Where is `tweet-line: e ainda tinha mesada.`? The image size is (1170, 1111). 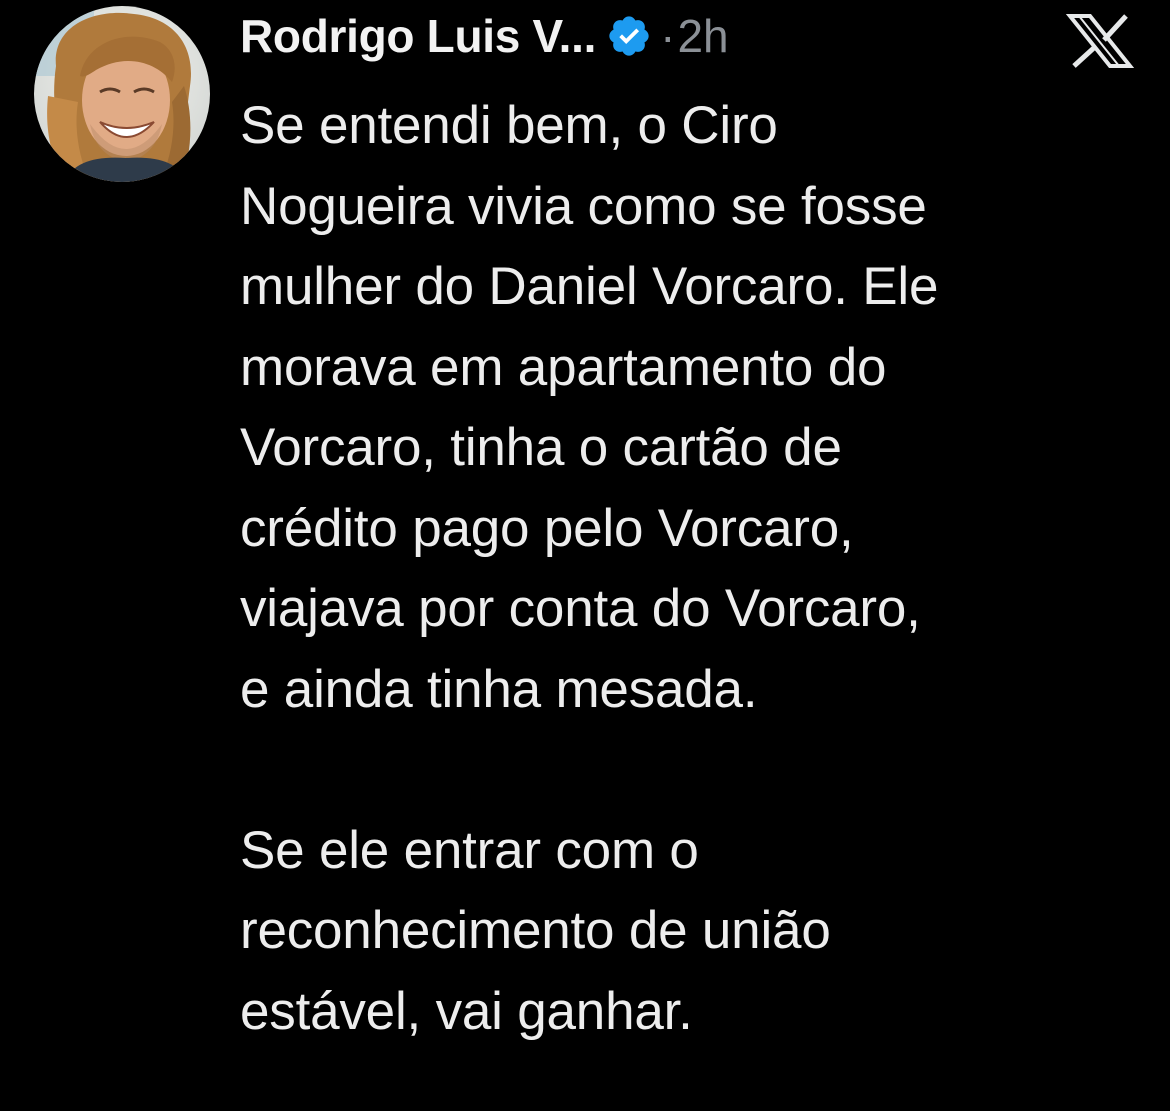
tweet-line: e ainda tinha mesada. is located at coordinates (499, 689).